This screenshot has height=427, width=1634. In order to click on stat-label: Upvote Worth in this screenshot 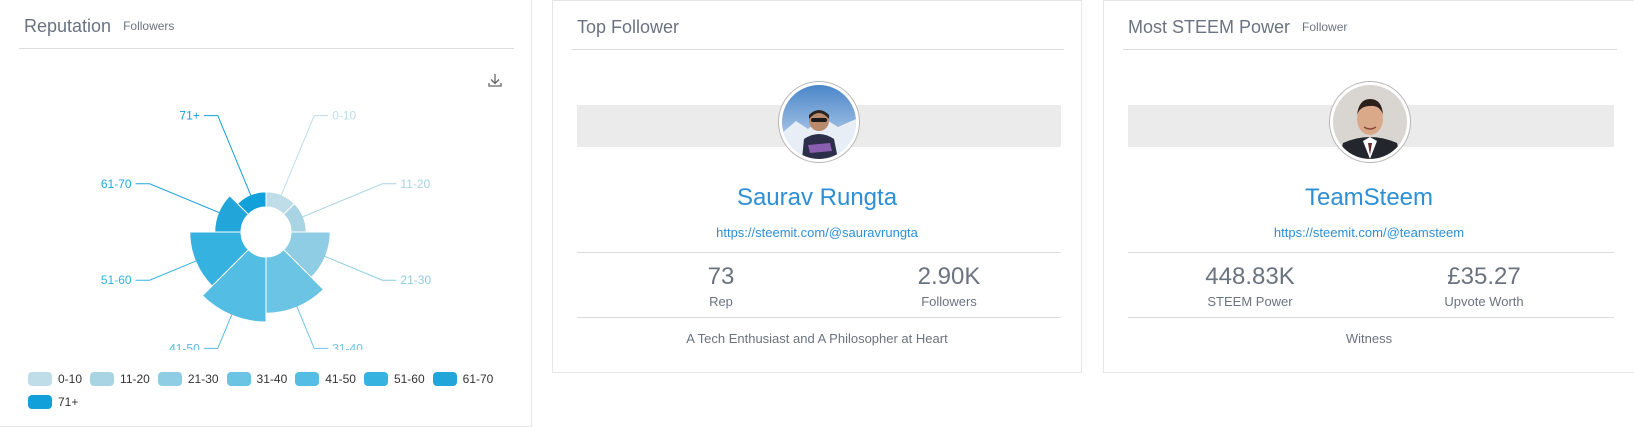, I will do `click(1484, 301)`.